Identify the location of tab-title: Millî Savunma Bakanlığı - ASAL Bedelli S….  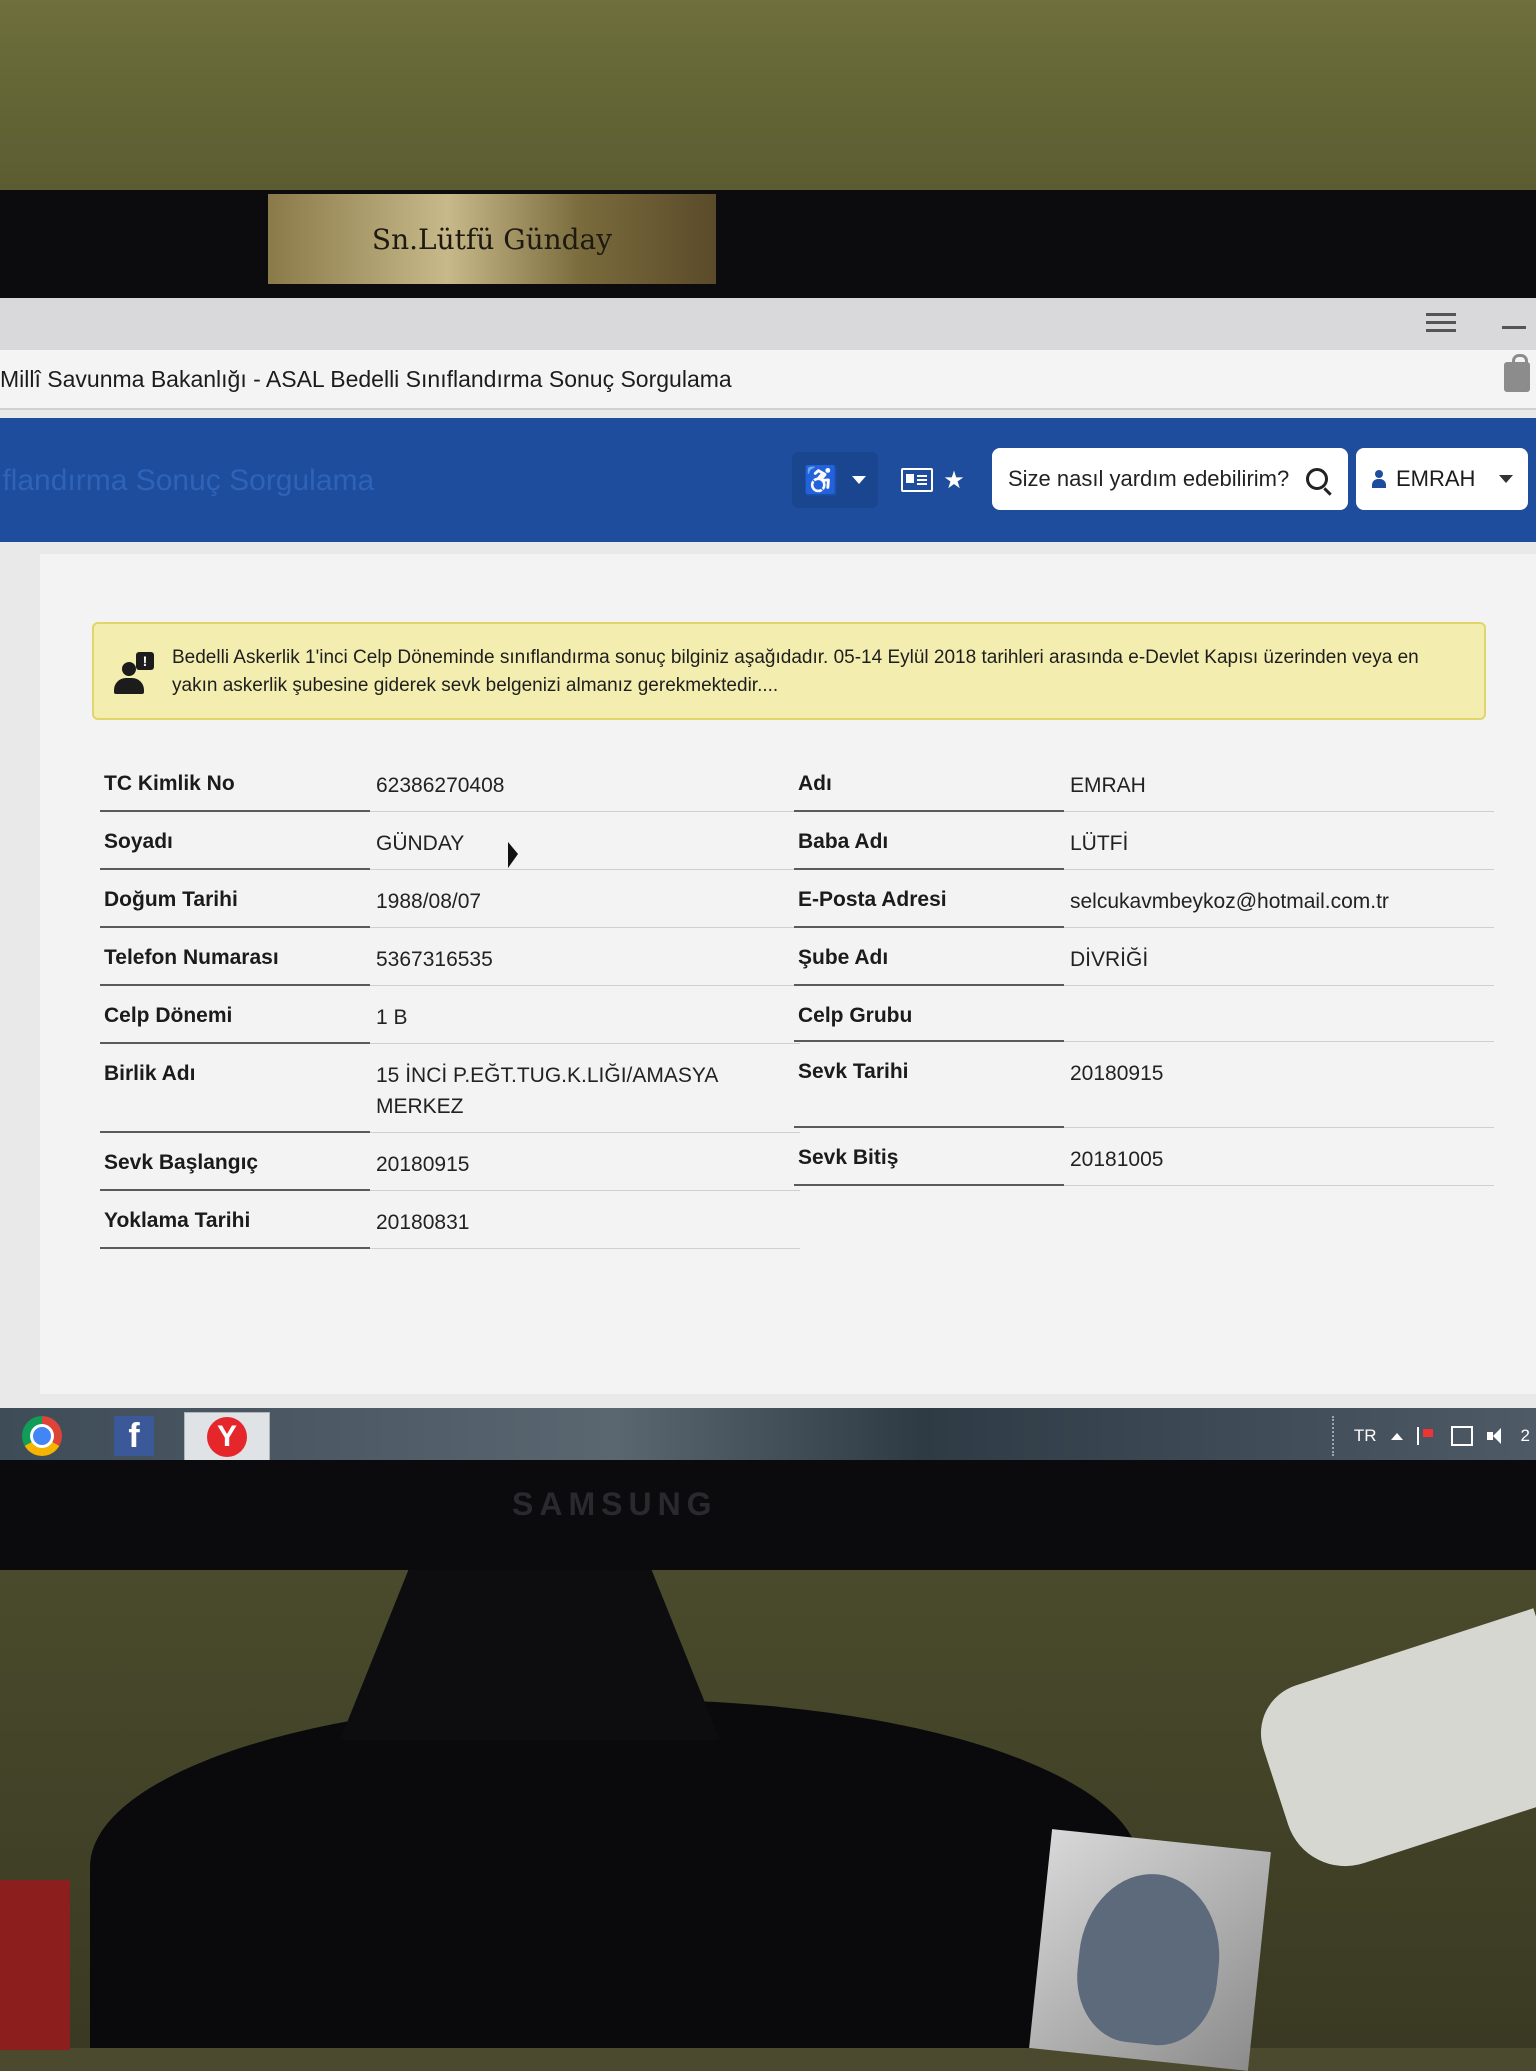
(366, 379).